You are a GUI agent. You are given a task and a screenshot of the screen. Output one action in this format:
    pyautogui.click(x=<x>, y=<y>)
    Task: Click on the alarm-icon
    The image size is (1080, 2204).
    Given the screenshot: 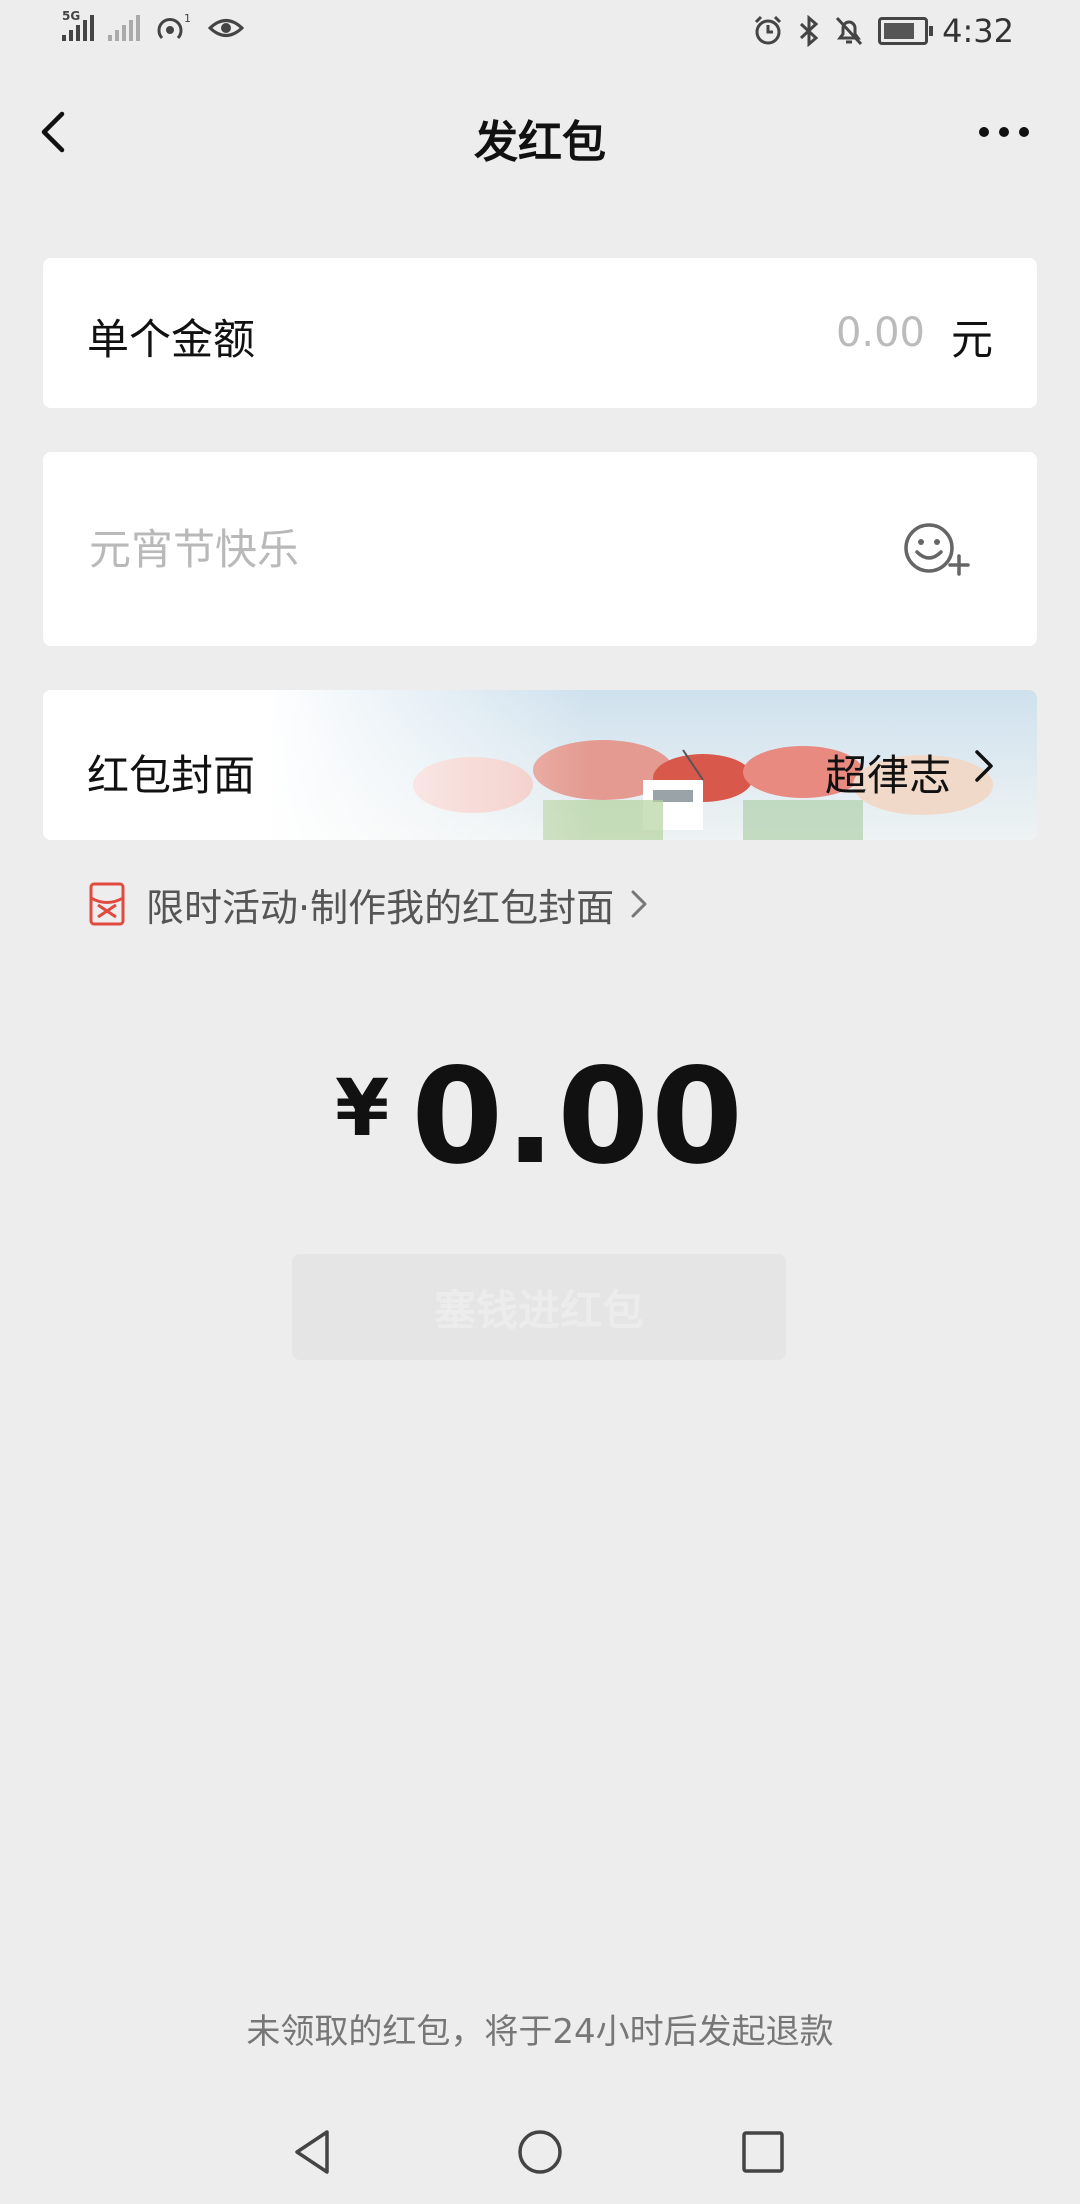 What is the action you would take?
    pyautogui.click(x=768, y=30)
    